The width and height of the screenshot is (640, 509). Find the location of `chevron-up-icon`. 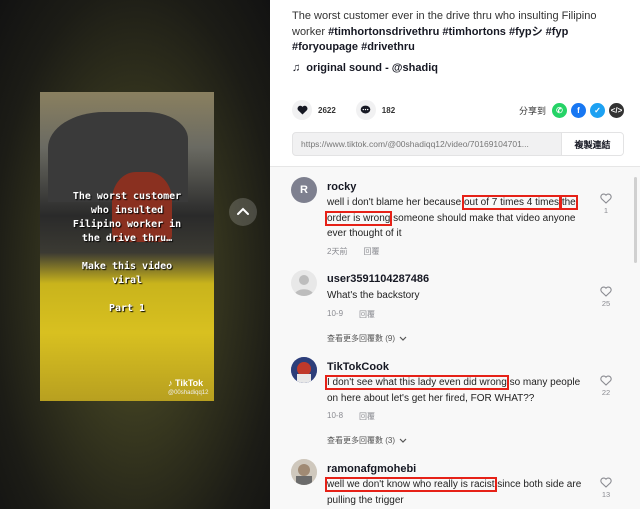

chevron-up-icon is located at coordinates (243, 211).